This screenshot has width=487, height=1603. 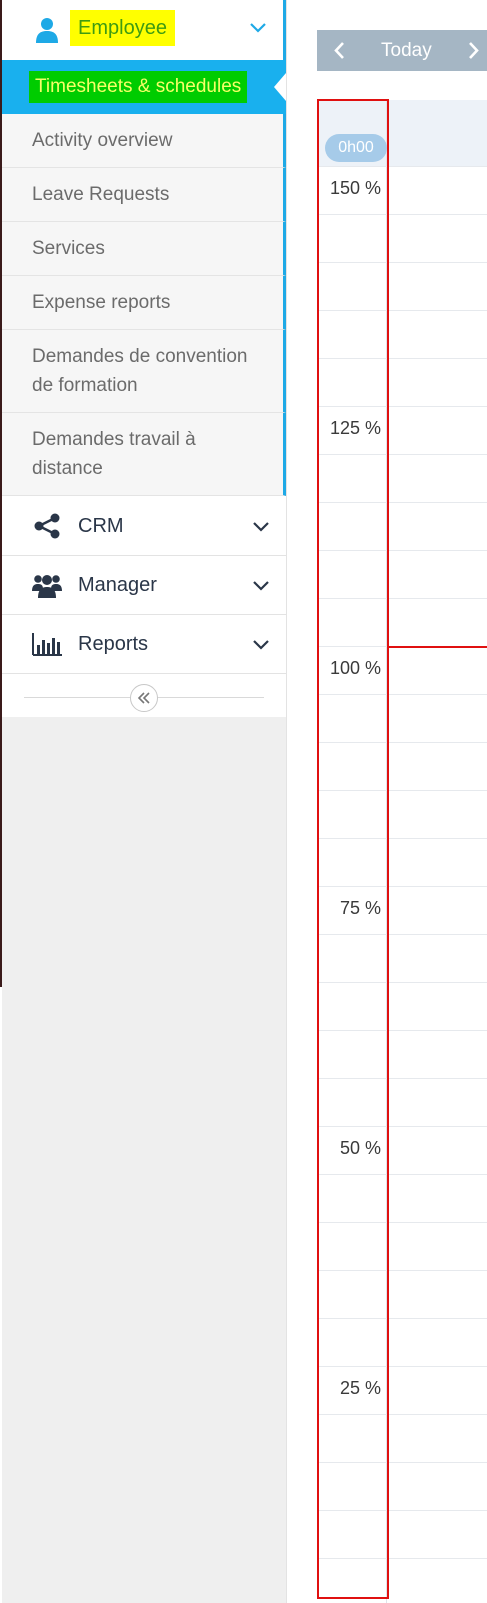 I want to click on sidebar-item-timesheets: Timesheets & schedules, so click(x=144, y=87).